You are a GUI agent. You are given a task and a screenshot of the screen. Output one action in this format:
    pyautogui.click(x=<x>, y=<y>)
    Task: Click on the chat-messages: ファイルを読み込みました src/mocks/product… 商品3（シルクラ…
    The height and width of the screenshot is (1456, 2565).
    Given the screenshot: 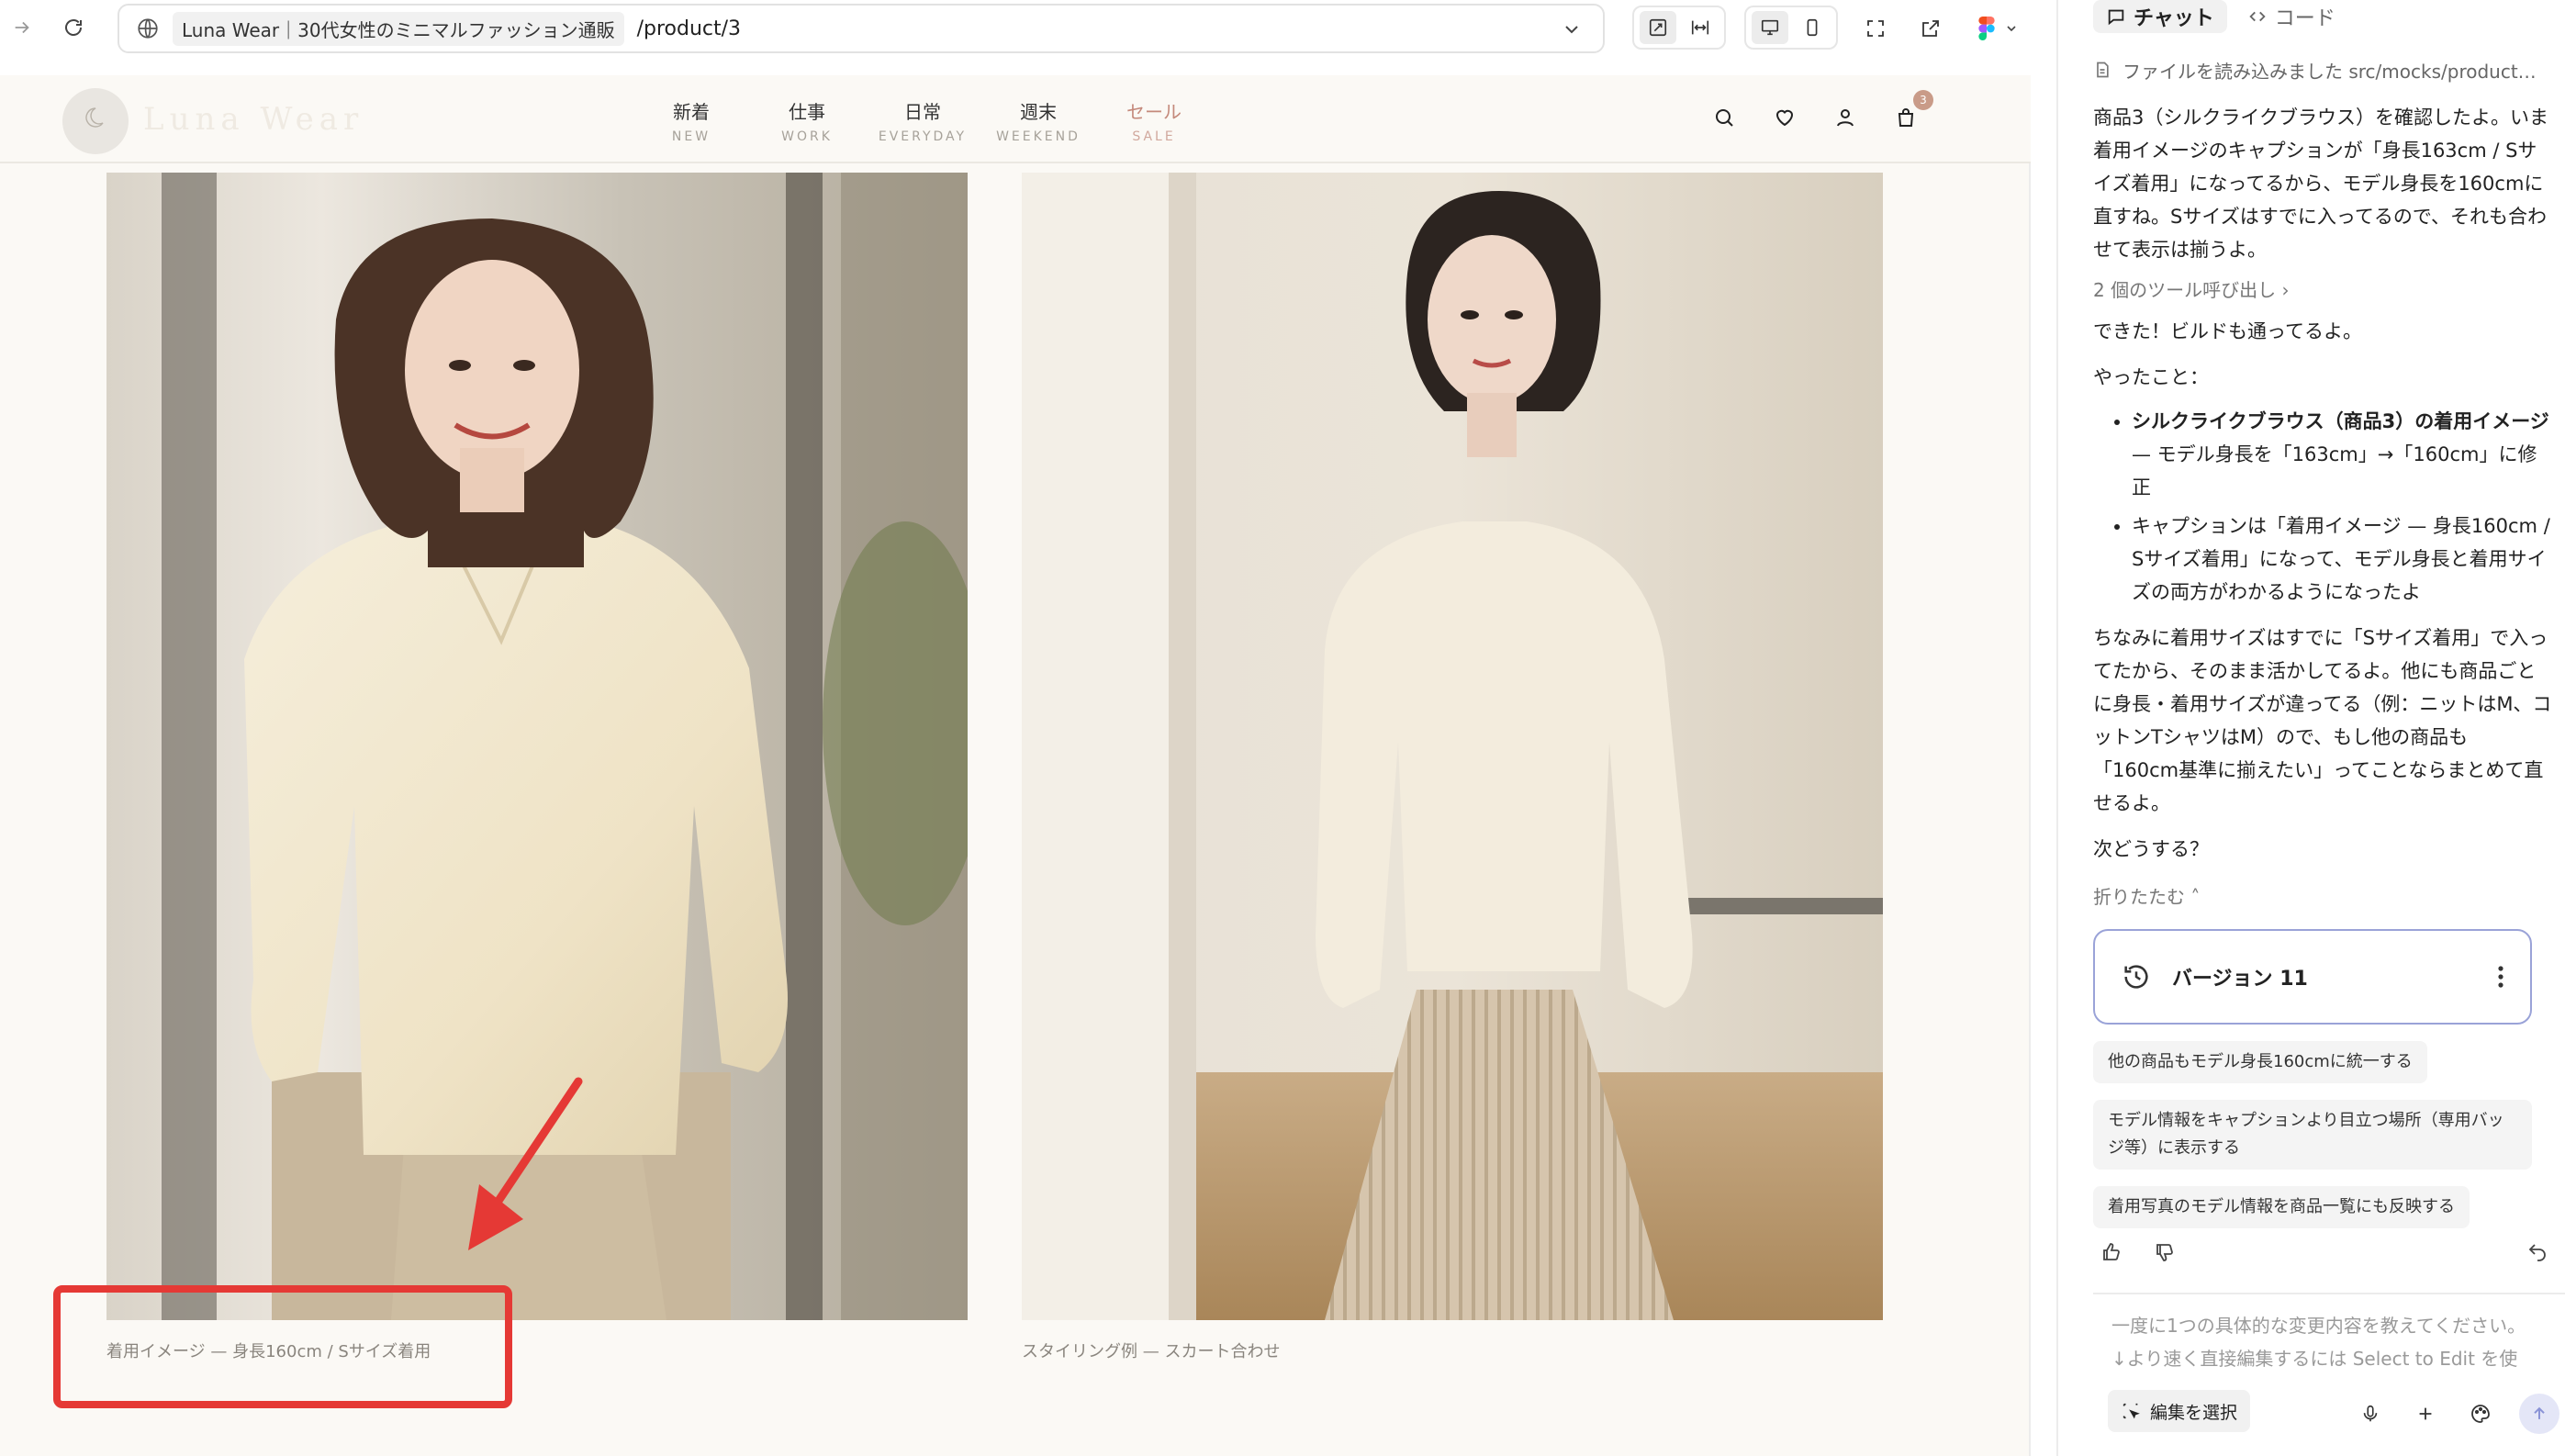 What is the action you would take?
    pyautogui.click(x=2322, y=639)
    